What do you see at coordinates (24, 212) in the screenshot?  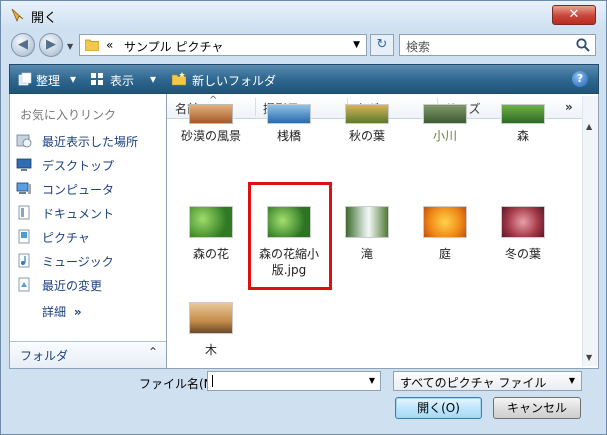 I see `documents-icon` at bounding box center [24, 212].